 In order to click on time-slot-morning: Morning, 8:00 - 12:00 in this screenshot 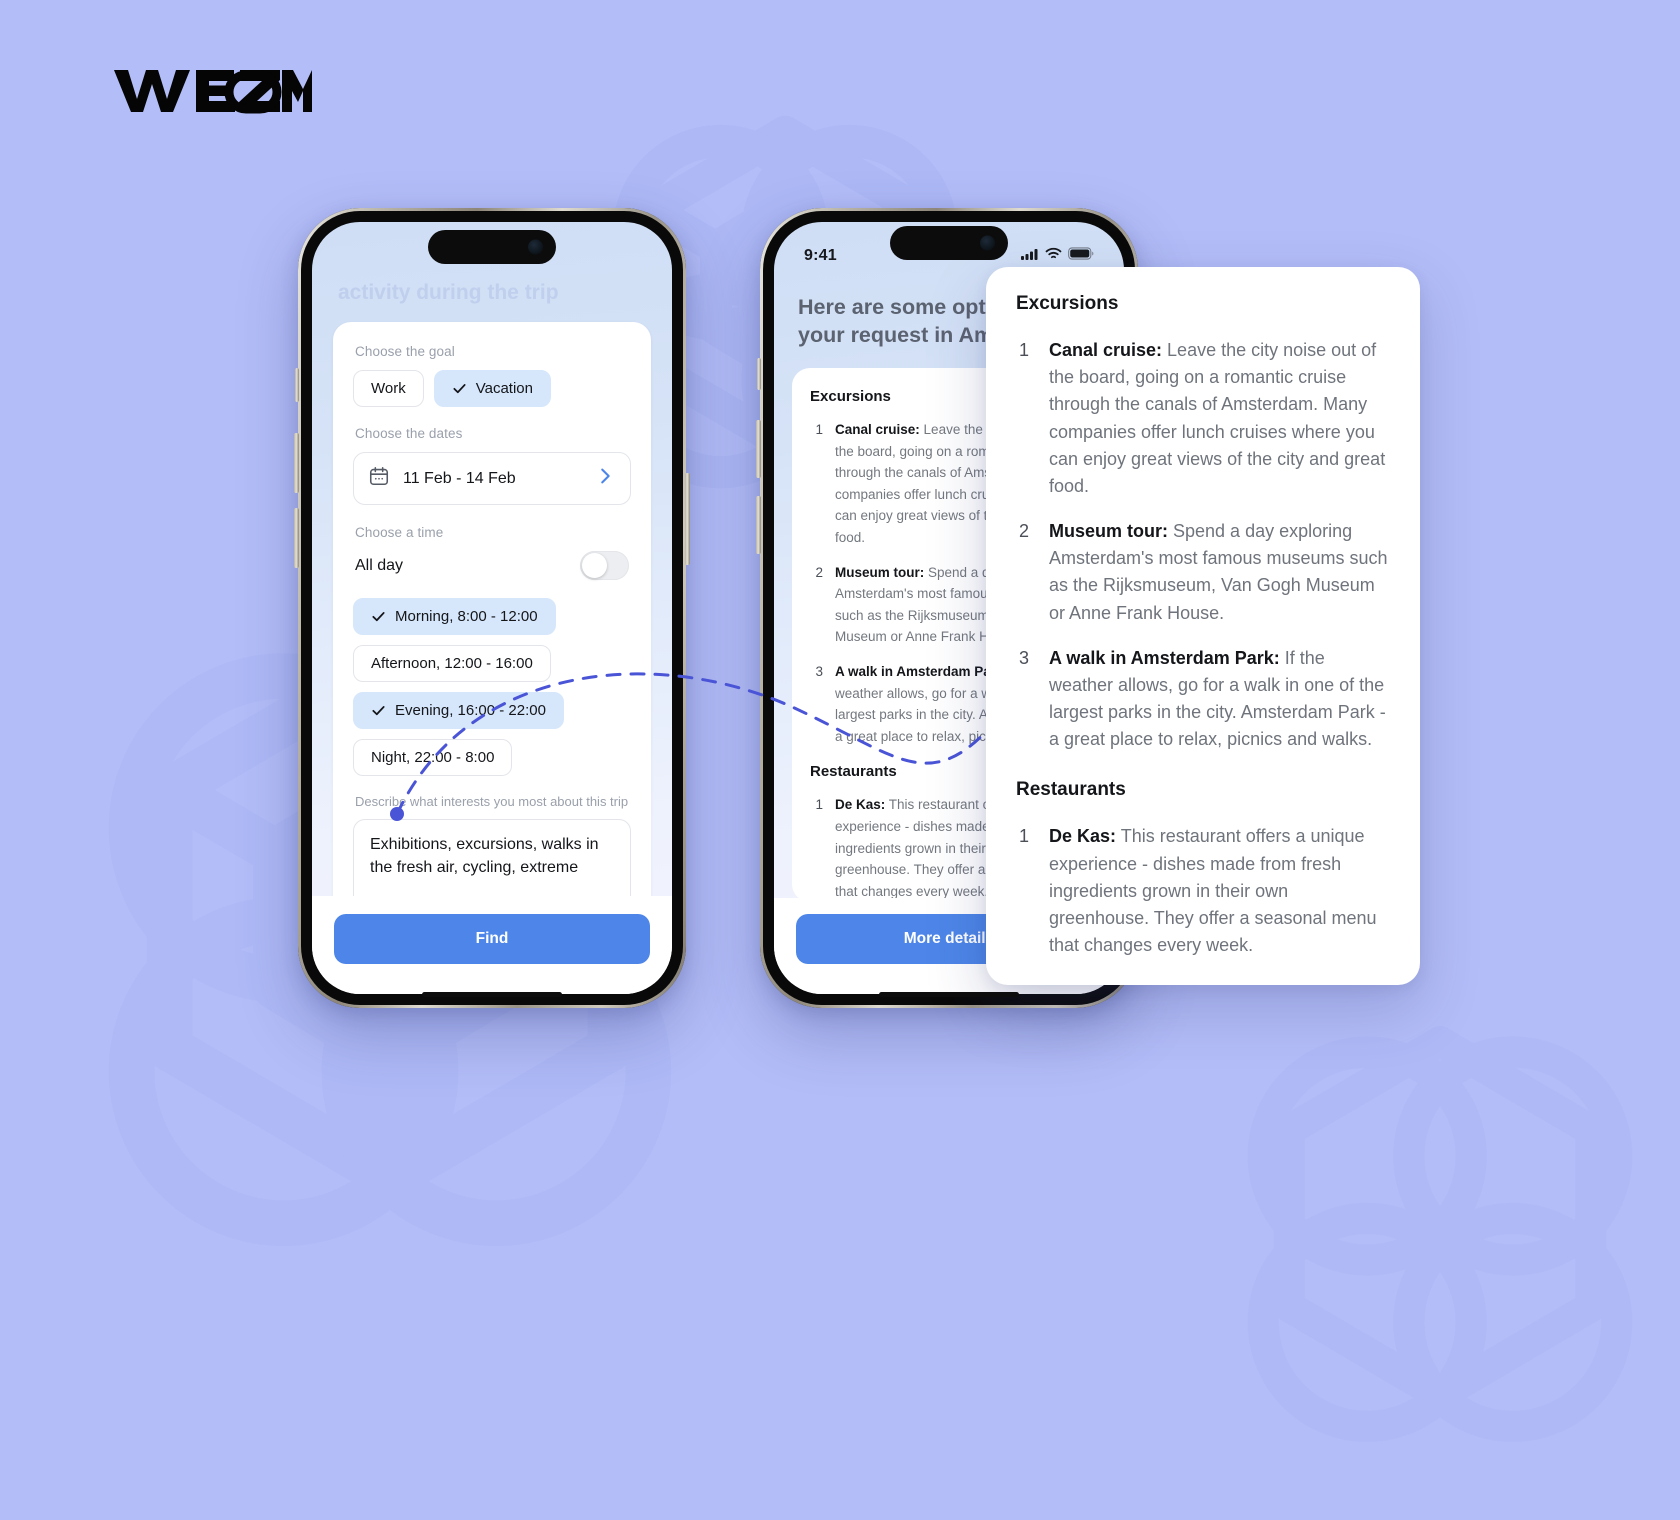, I will do `click(454, 616)`.